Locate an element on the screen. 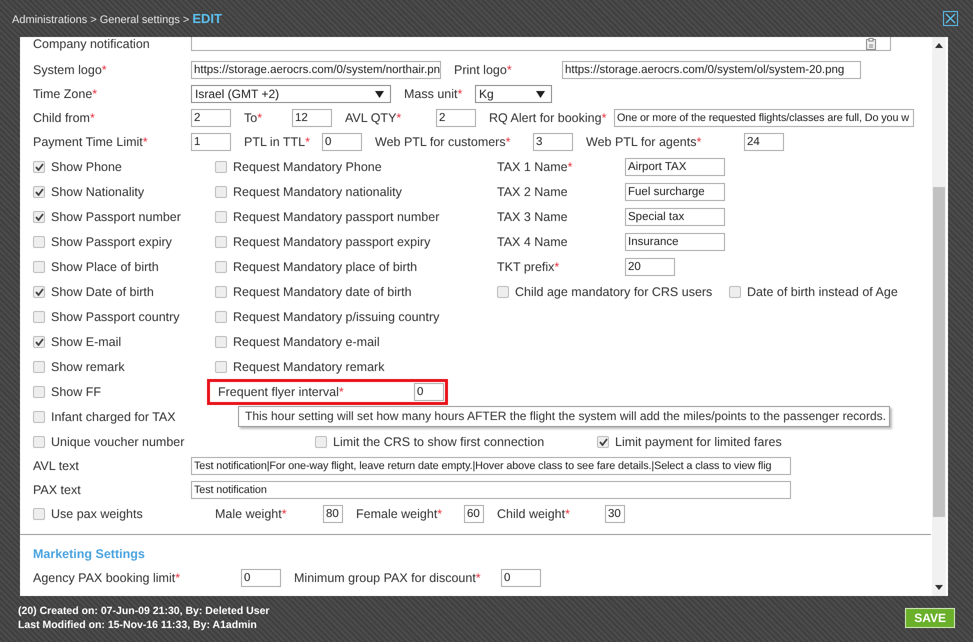  input-field: Special tax is located at coordinates (675, 217).